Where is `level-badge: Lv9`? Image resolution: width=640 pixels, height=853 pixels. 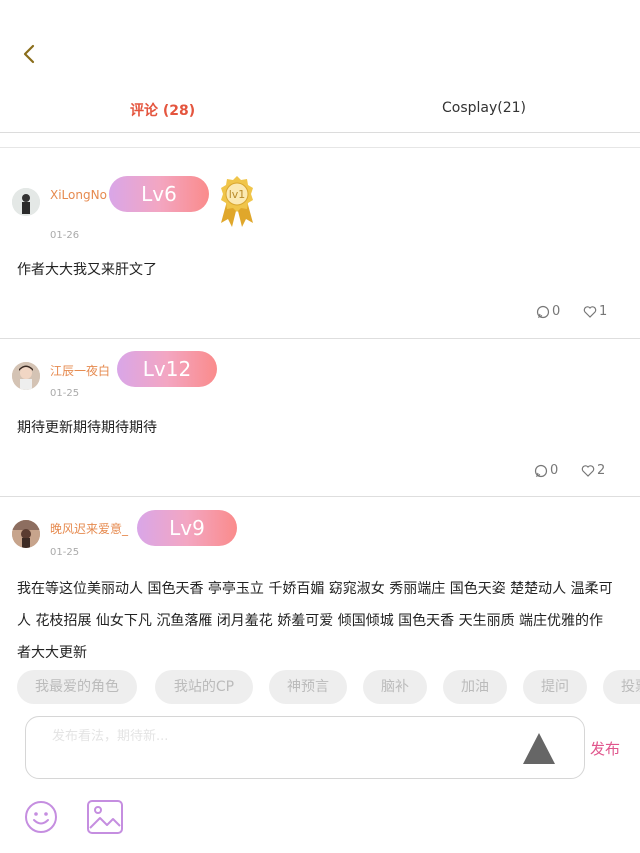
level-badge: Lv9 is located at coordinates (187, 528).